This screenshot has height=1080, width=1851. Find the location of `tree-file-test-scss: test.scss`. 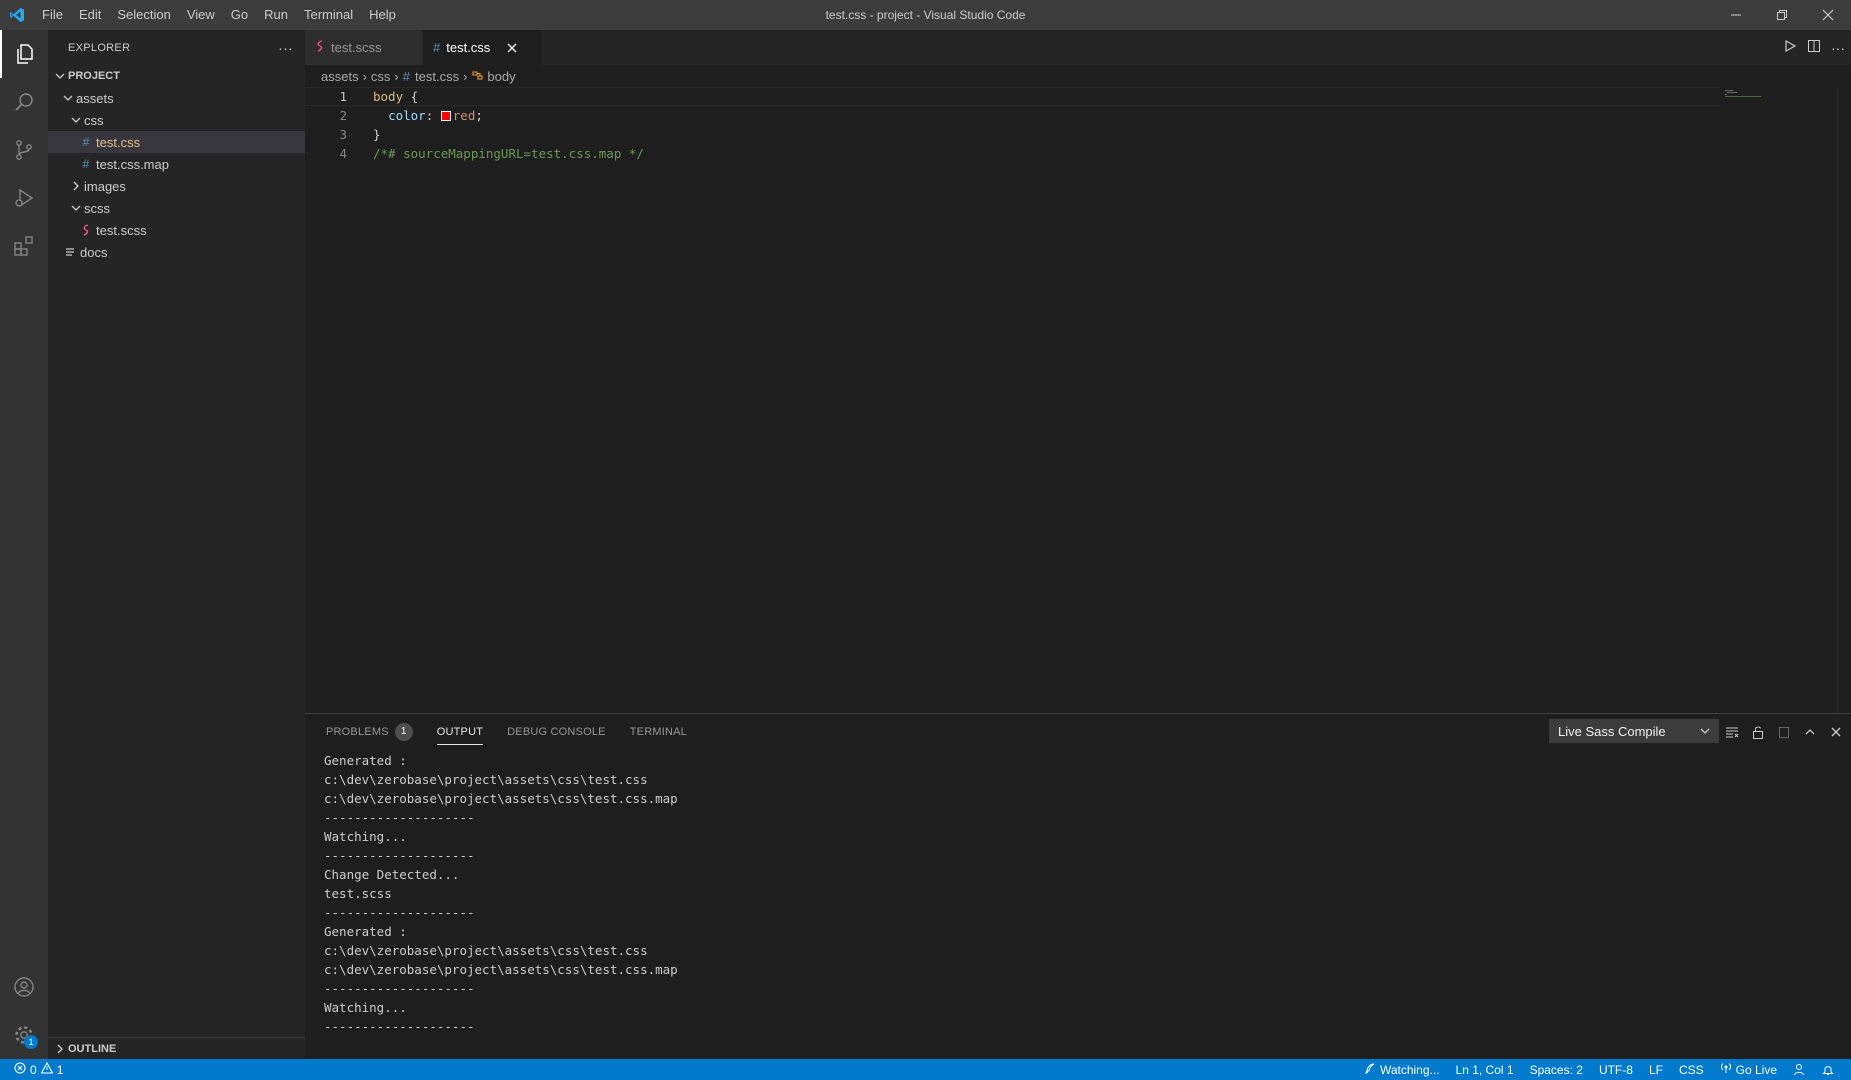

tree-file-test-scss: test.scss is located at coordinates (176, 230).